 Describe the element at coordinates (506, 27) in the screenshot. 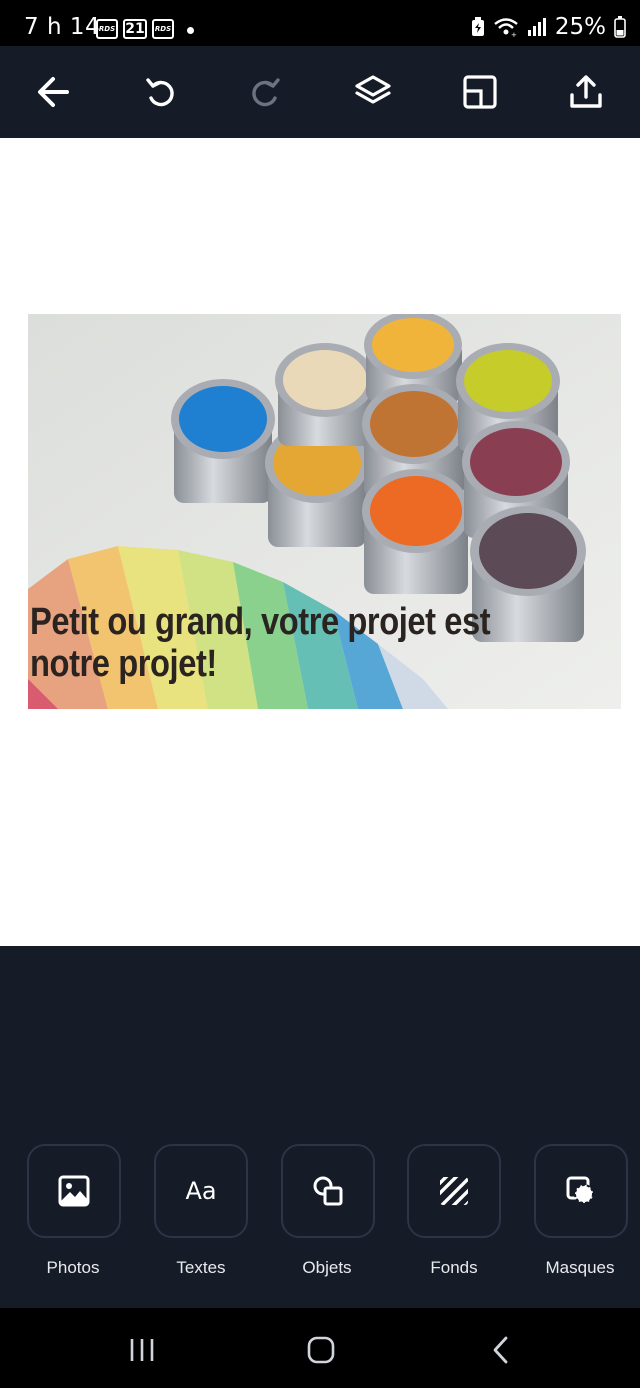

I see `wifi-icon: +` at that location.